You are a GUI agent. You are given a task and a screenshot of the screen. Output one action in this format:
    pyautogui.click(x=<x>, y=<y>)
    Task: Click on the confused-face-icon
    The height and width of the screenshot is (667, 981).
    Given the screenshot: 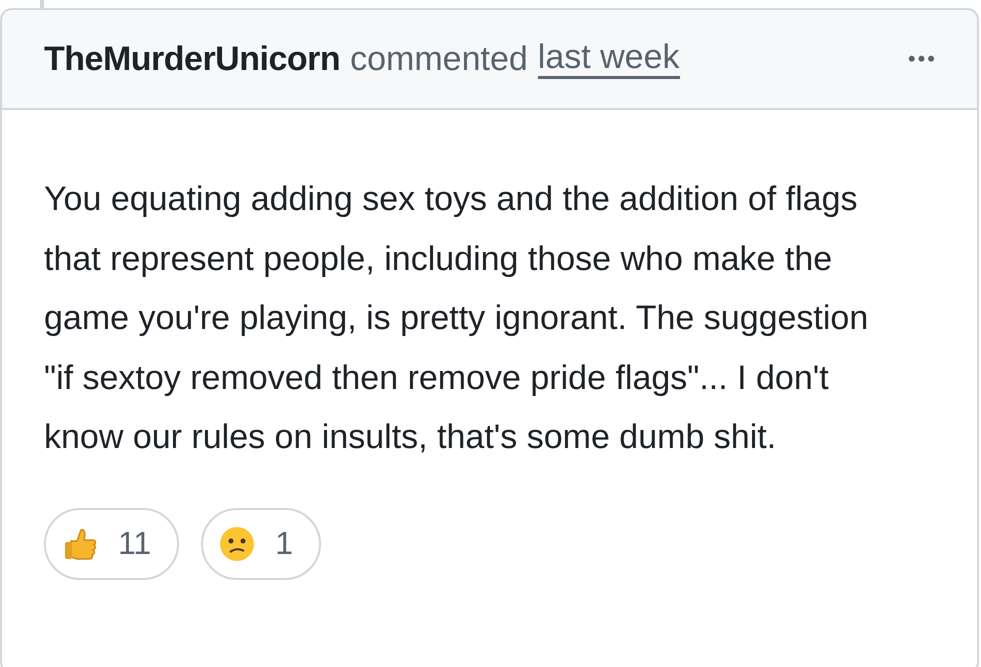 What is the action you would take?
    pyautogui.click(x=237, y=544)
    